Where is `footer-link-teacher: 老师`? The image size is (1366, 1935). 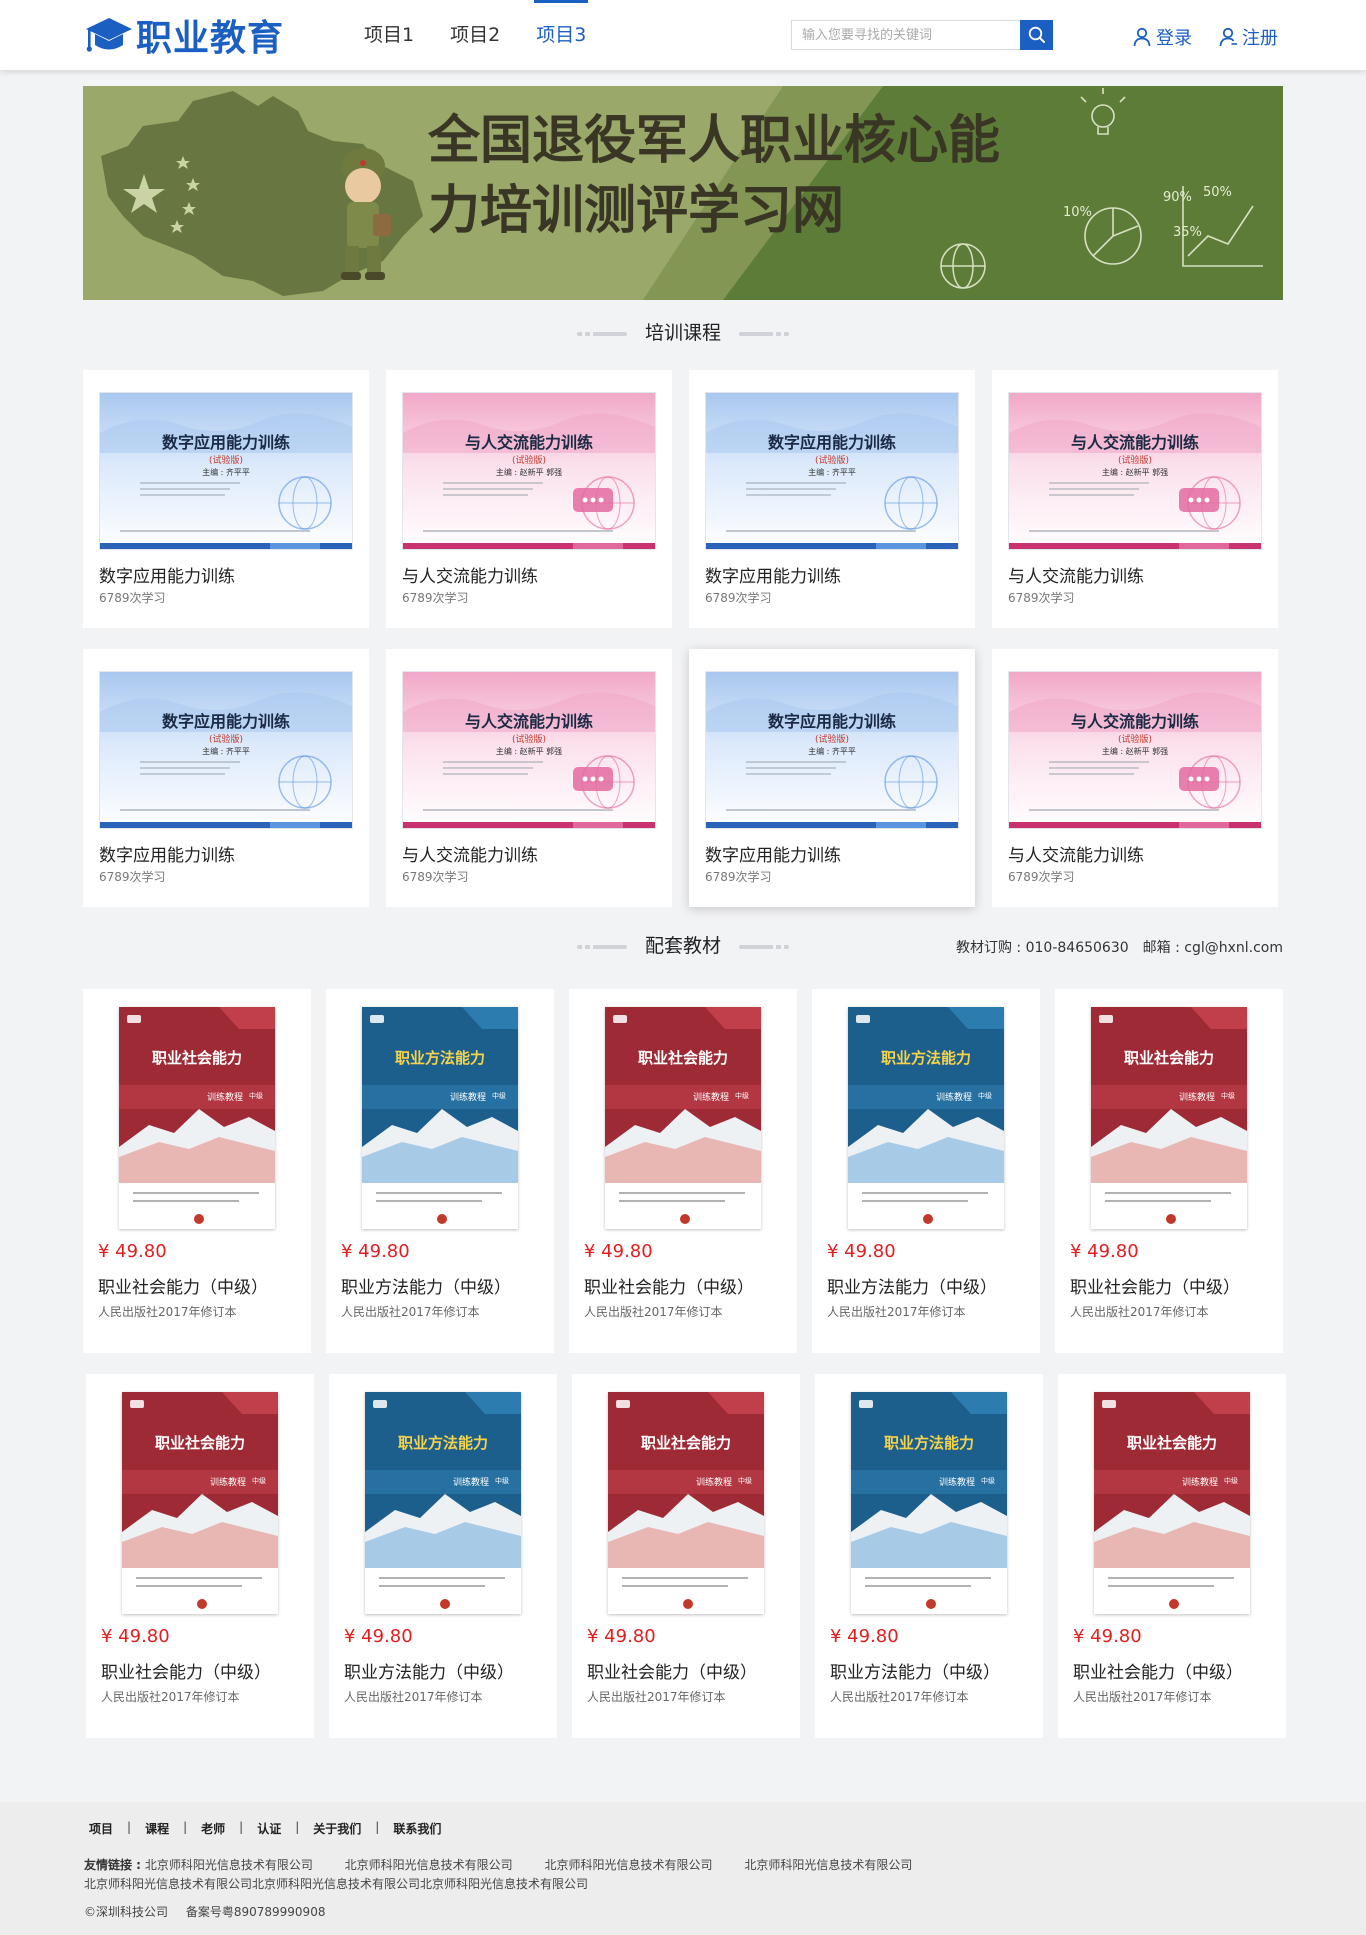 footer-link-teacher: 老师 is located at coordinates (213, 1828).